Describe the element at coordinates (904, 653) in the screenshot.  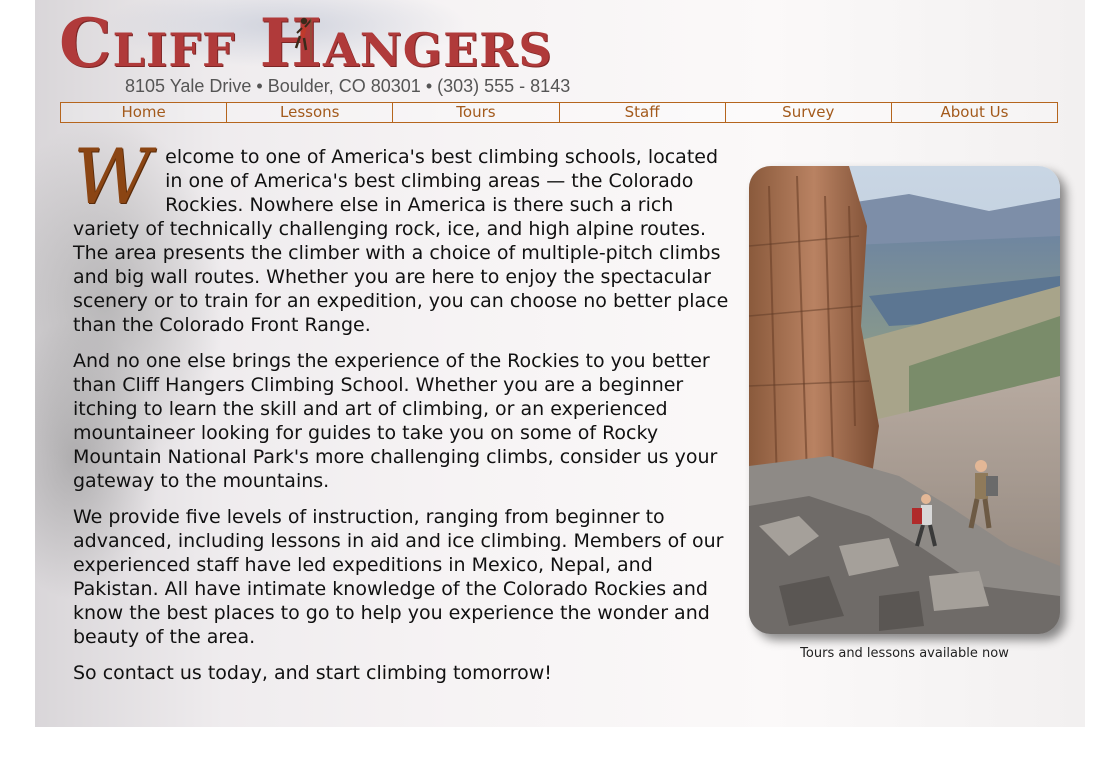
I see `photo-caption: Tours and lessons available now` at that location.